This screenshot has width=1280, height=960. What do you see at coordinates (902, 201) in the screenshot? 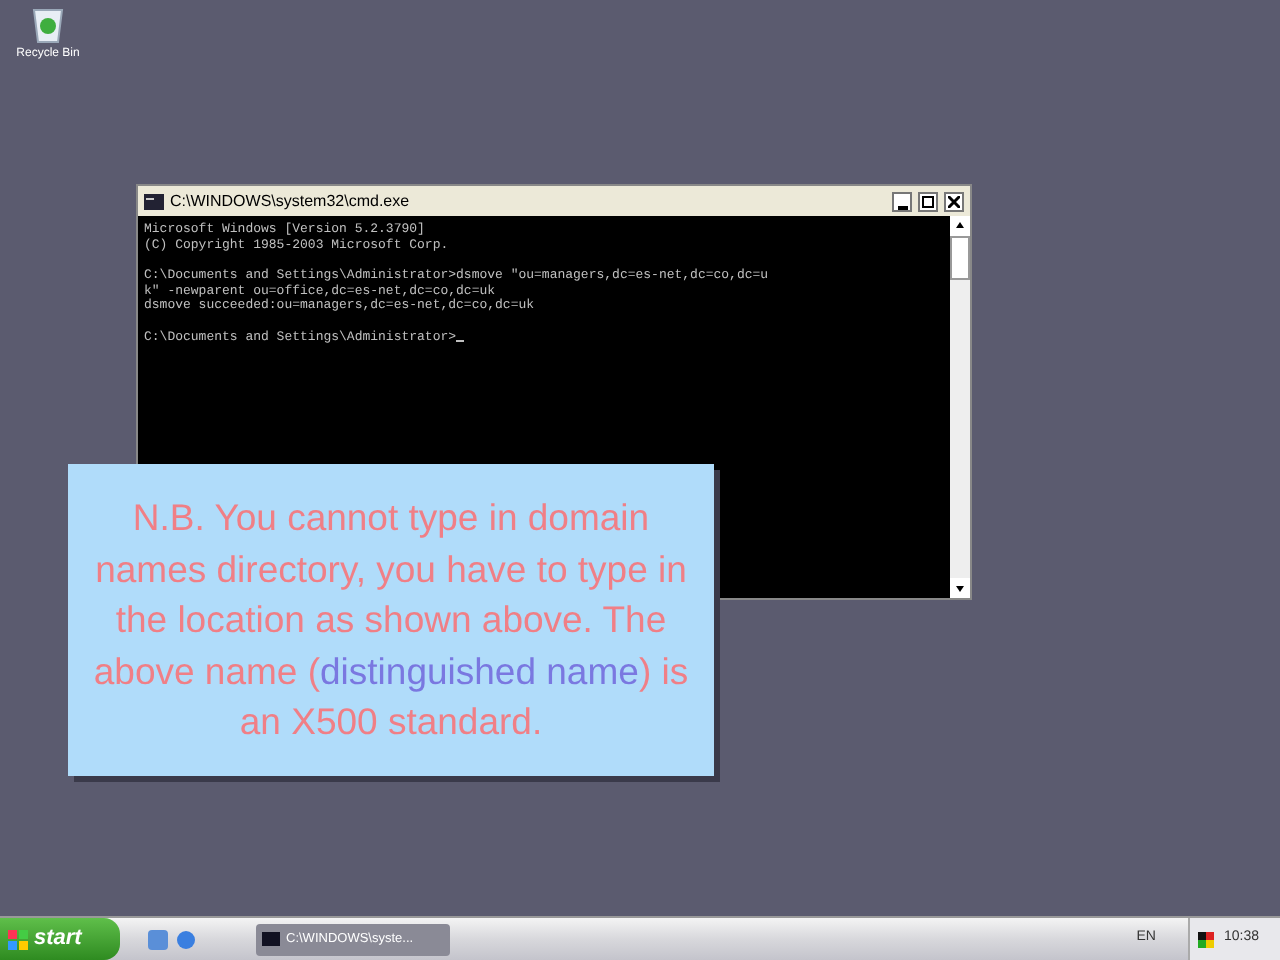
I see `minimize-button` at bounding box center [902, 201].